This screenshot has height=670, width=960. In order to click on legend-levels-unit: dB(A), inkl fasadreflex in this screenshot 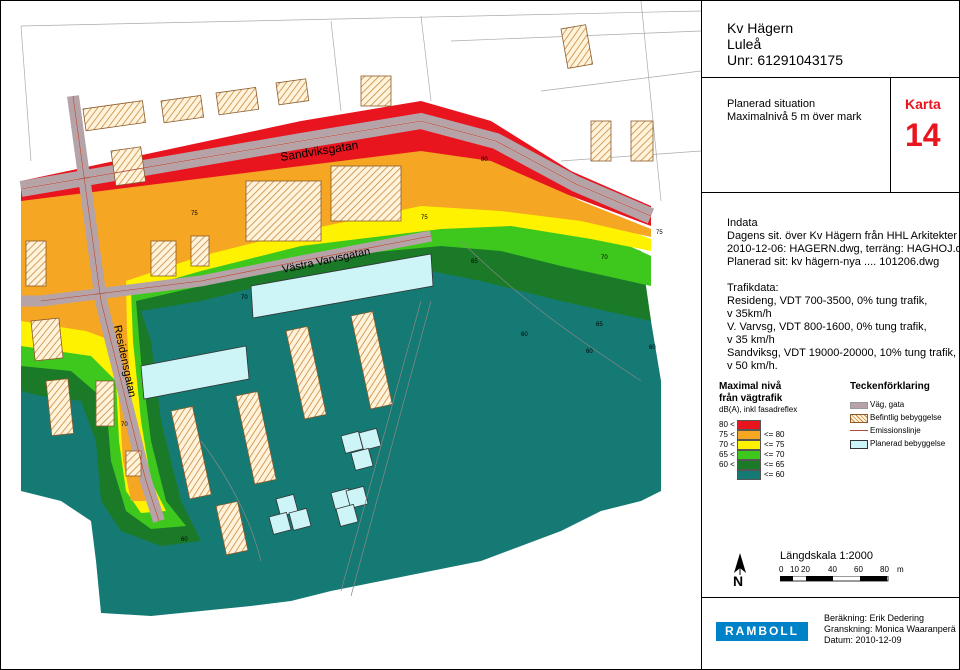, I will do `click(758, 409)`.